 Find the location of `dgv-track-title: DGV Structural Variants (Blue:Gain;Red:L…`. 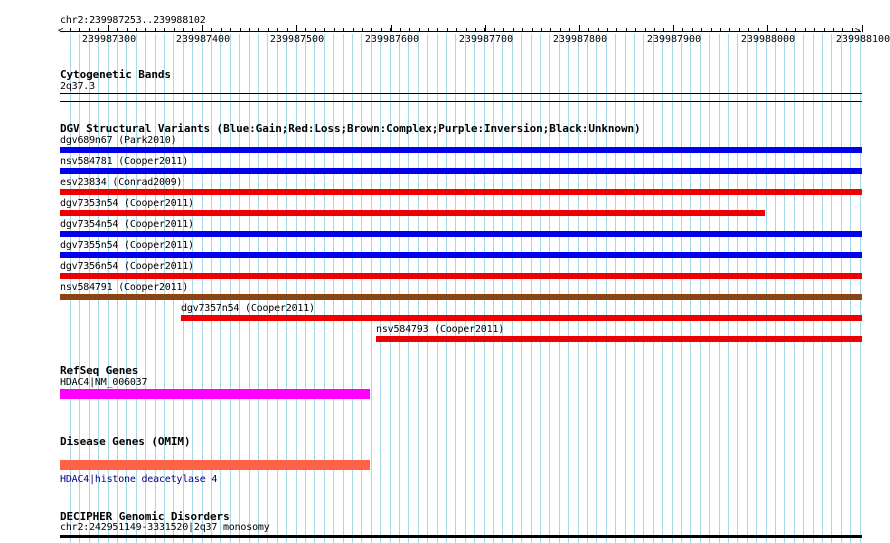

dgv-track-title: DGV Structural Variants (Blue:Gain;Red:L… is located at coordinates (350, 128).